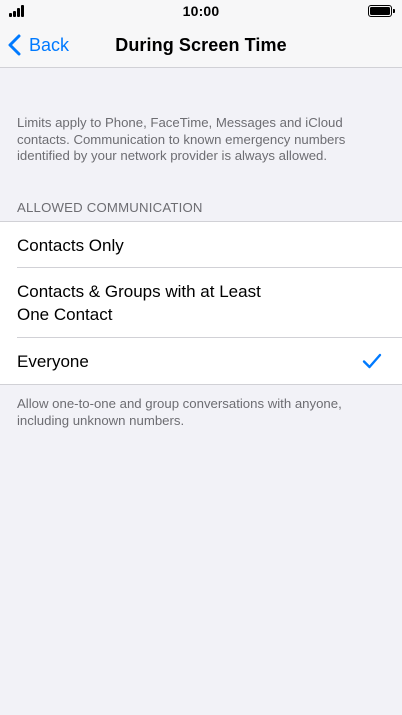  Describe the element at coordinates (14, 45) in the screenshot. I see `chevron-left-icon` at that location.